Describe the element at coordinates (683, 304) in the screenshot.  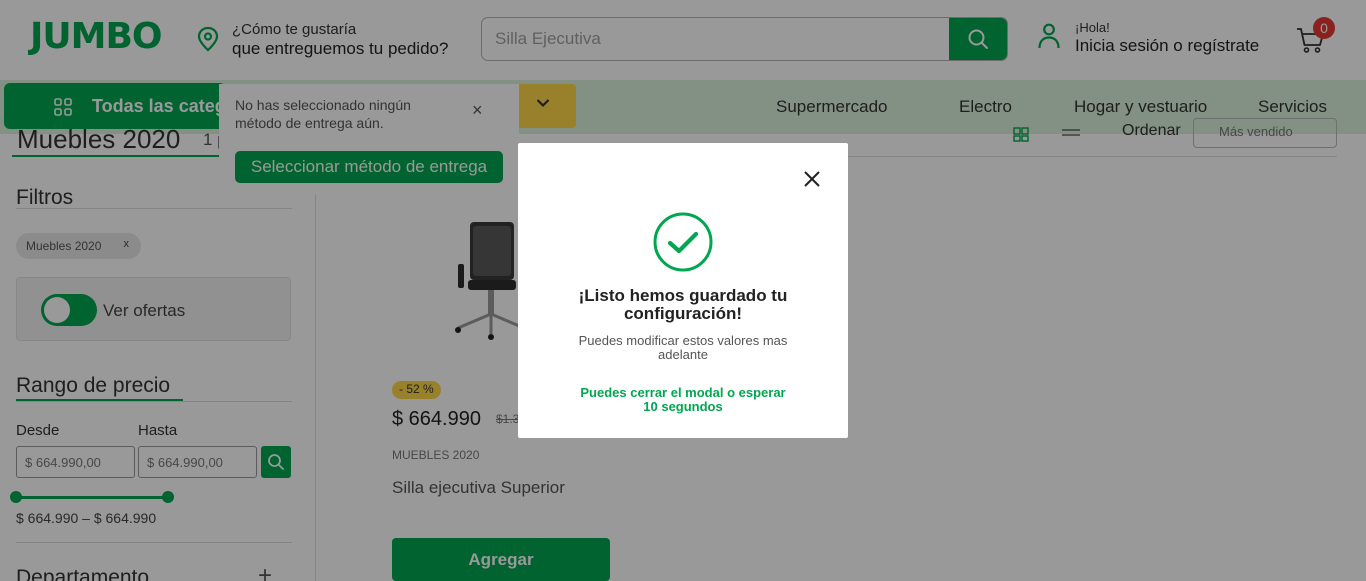
I see `modal-title: ¡Listo hemos guardado tu configuración!` at that location.